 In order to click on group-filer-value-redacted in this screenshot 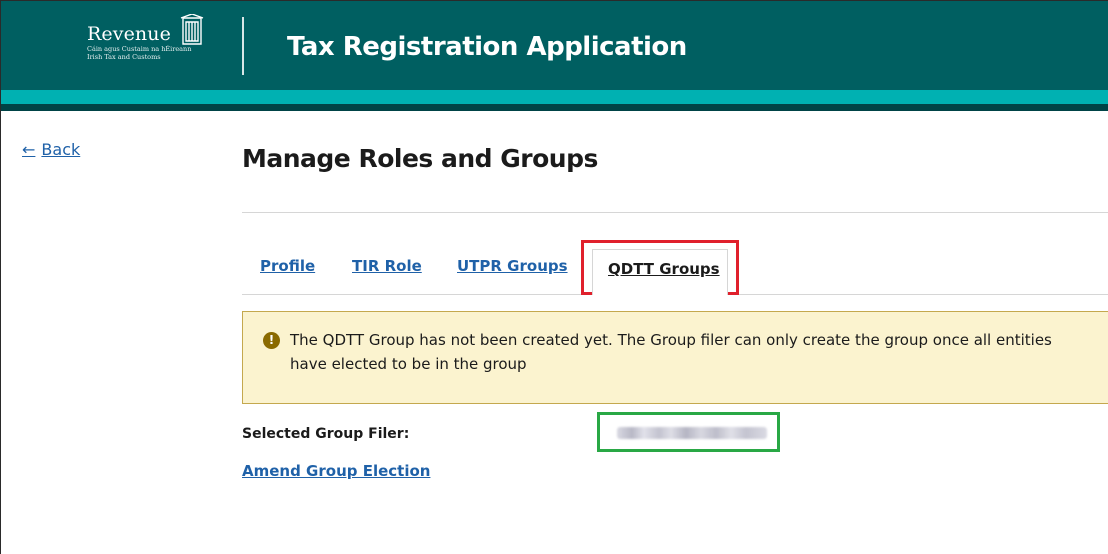, I will do `click(692, 433)`.